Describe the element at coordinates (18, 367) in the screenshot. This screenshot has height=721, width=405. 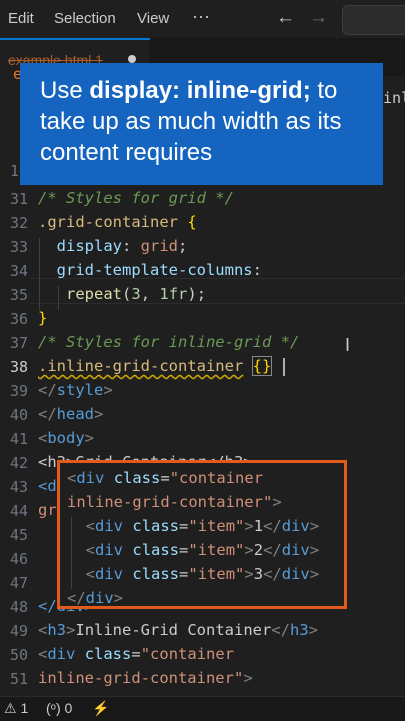
I see `line-number: 38` at that location.